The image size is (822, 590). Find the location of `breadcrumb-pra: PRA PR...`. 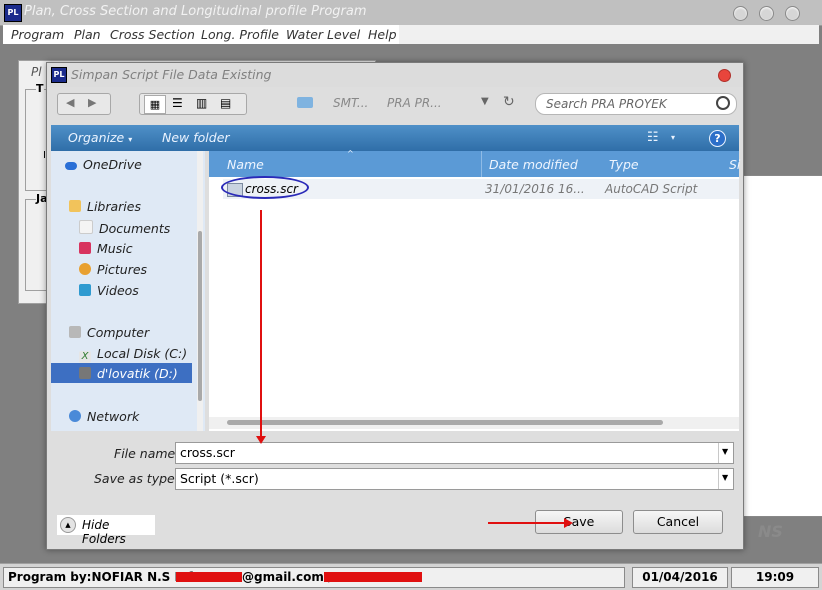

breadcrumb-pra: PRA PR... is located at coordinates (414, 103).